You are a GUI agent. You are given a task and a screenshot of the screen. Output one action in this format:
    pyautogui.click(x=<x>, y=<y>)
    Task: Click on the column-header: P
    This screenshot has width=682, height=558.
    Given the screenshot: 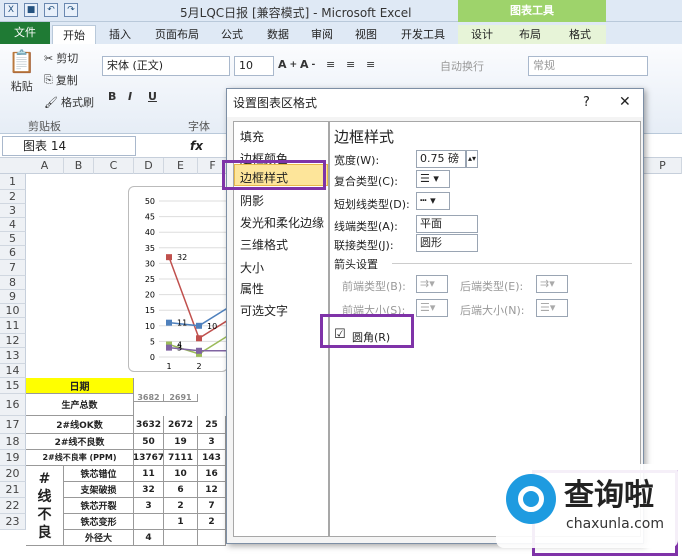 What is the action you would take?
    pyautogui.click(x=663, y=166)
    